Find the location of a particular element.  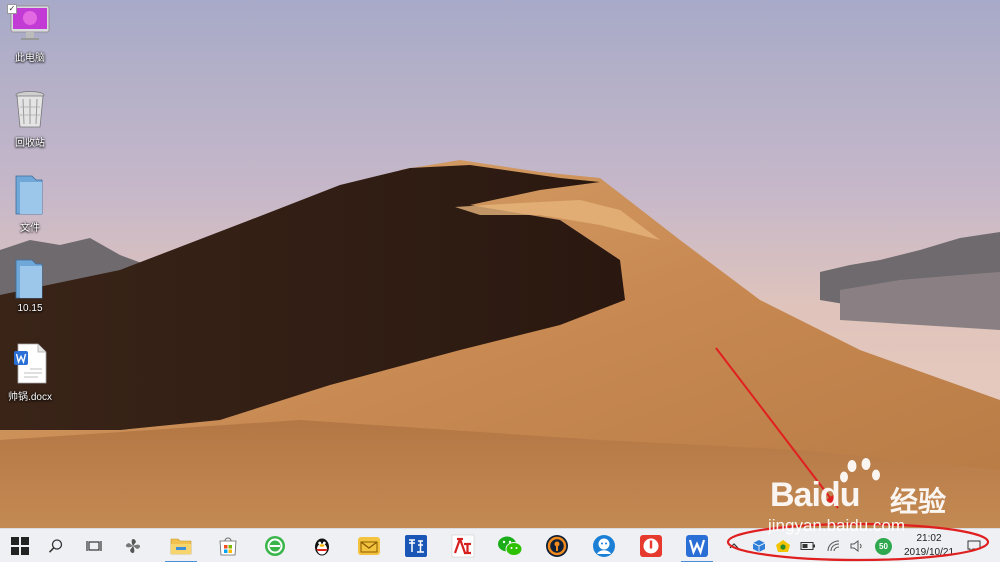

taskbar-app-wechat is located at coordinates (510, 545).